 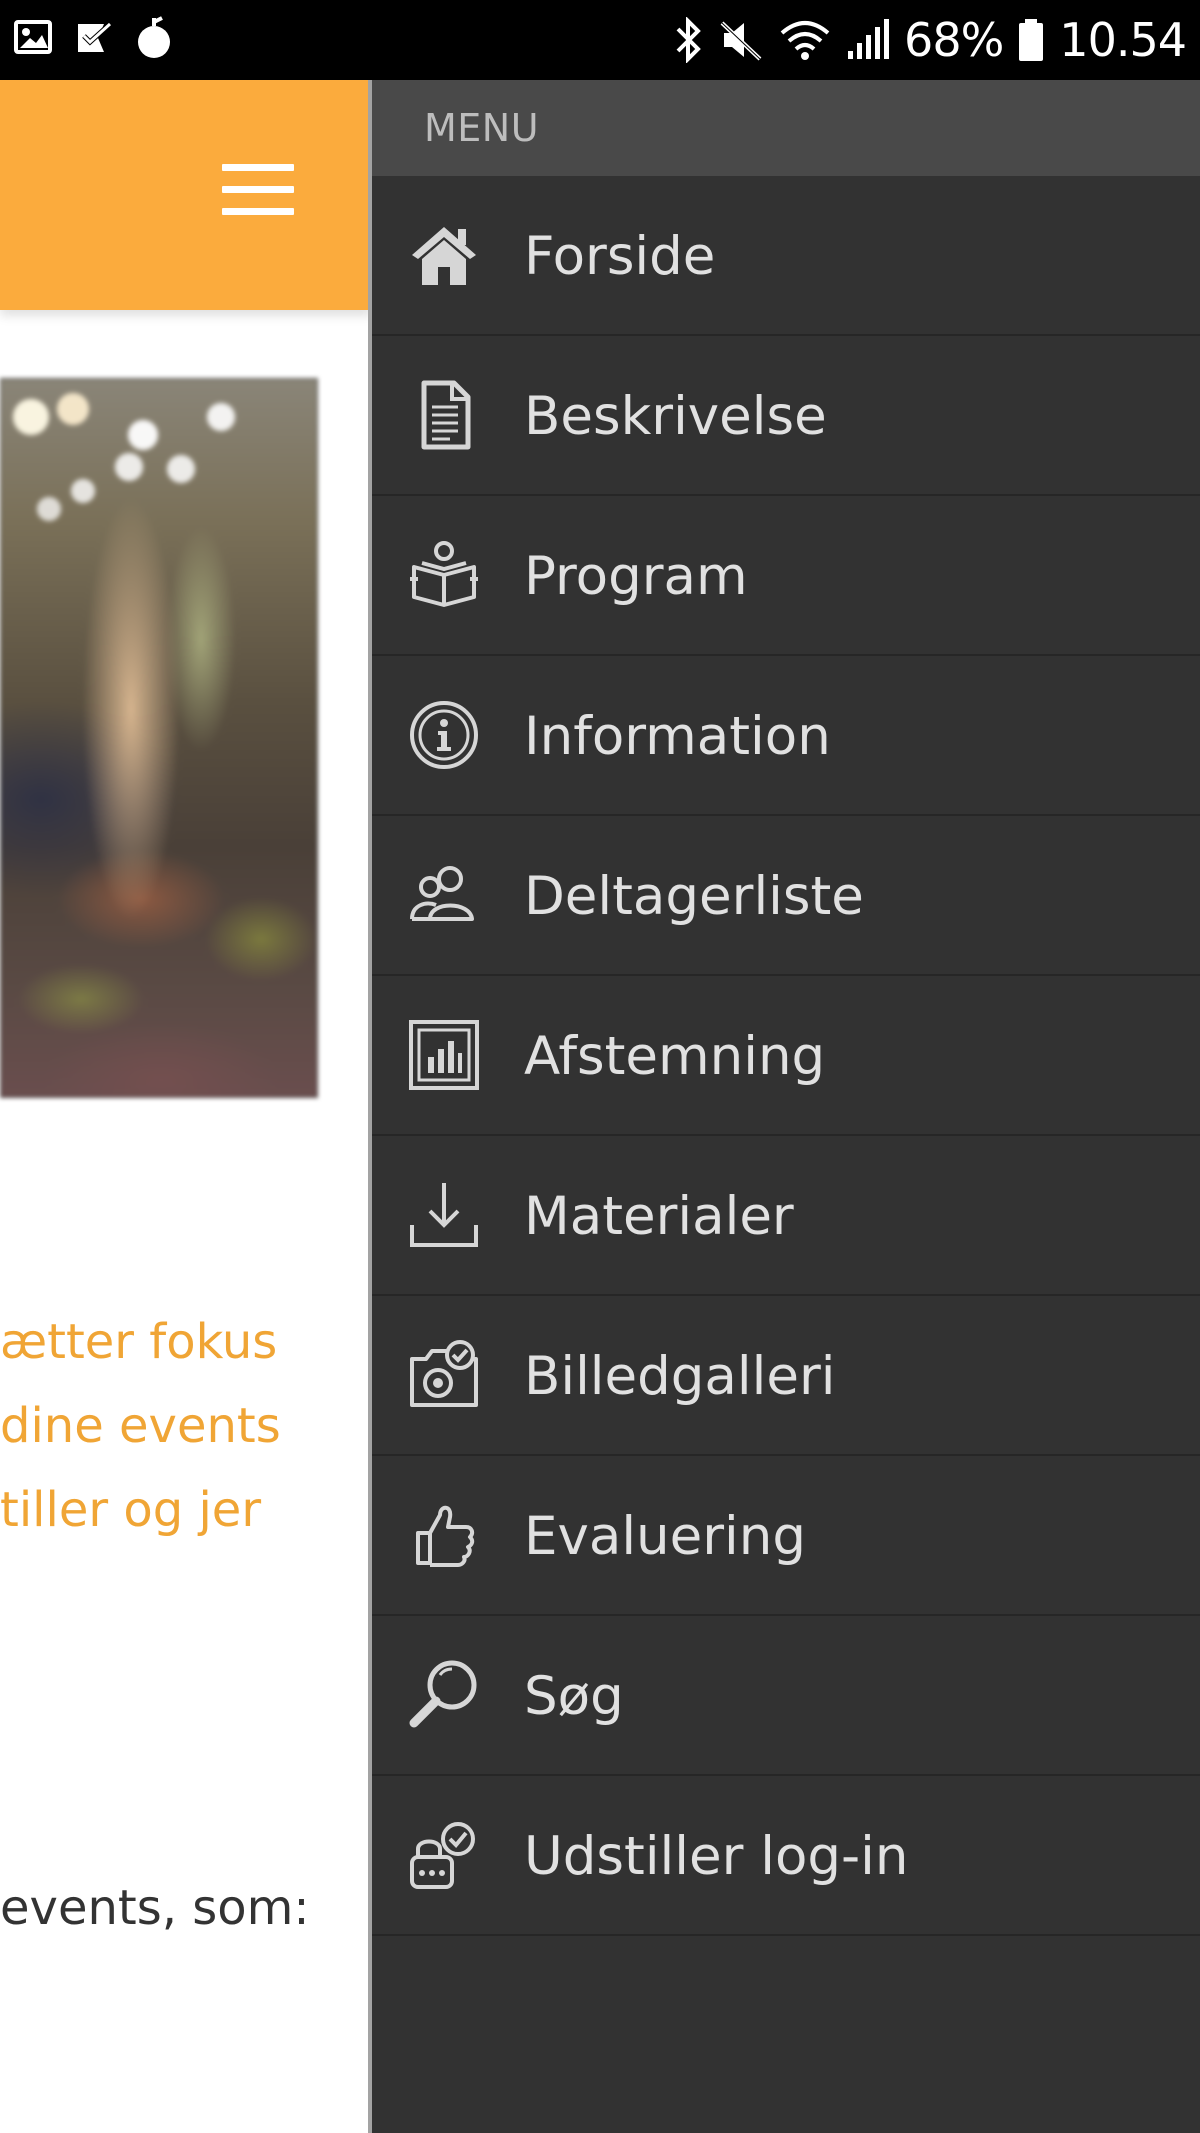 I want to click on menu-item-materialer: Materialer, so click(x=786, y=1216).